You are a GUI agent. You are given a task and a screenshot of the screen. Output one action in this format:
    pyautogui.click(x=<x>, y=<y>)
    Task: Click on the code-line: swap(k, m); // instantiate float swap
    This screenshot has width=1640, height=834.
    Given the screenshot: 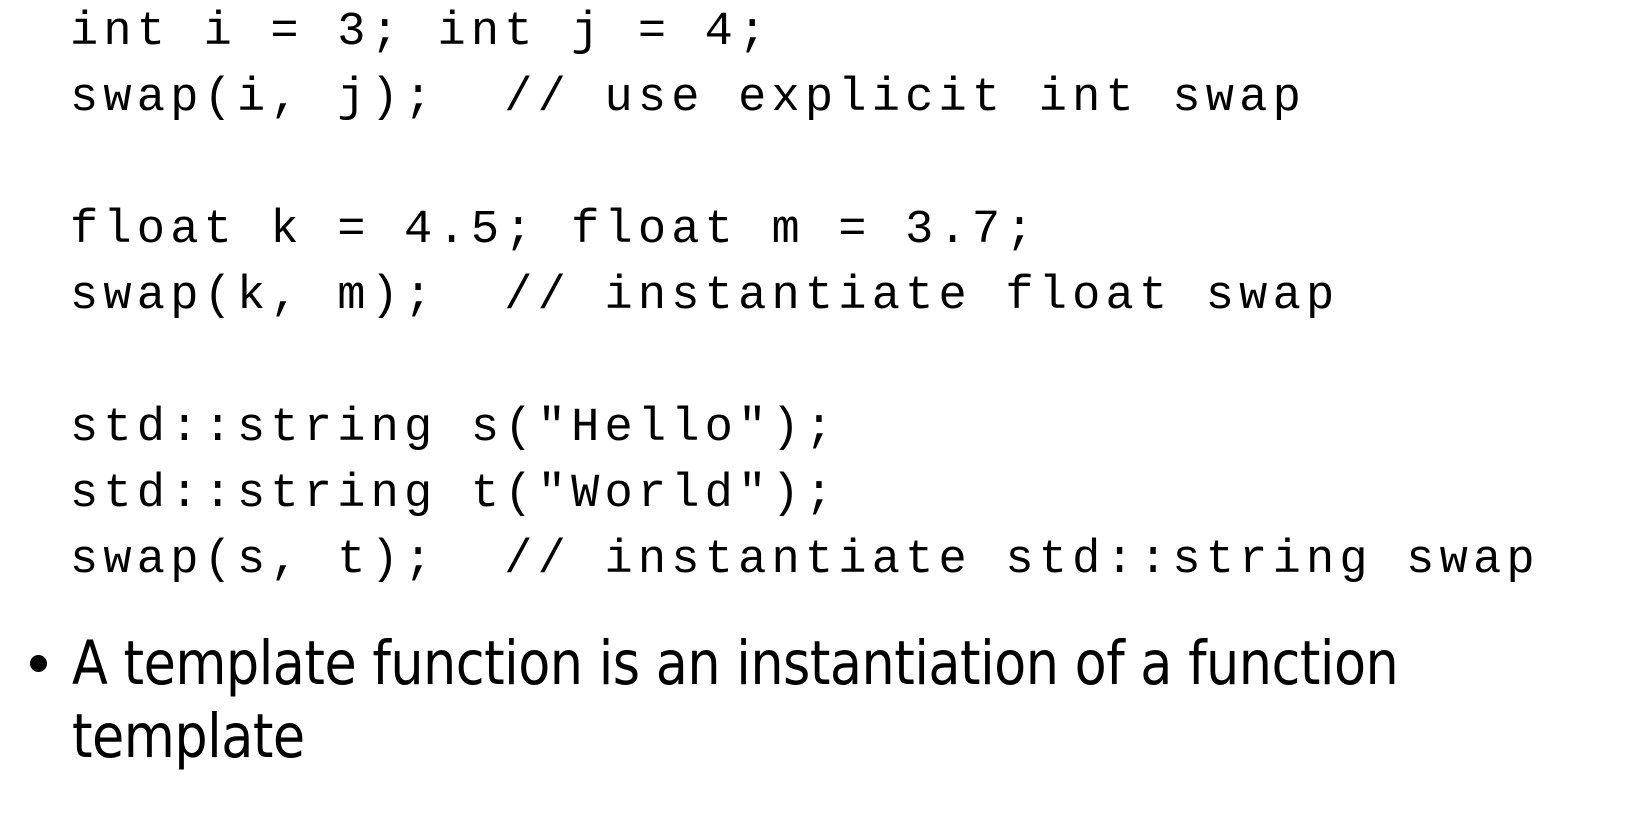 What is the action you would take?
    pyautogui.click(x=705, y=296)
    